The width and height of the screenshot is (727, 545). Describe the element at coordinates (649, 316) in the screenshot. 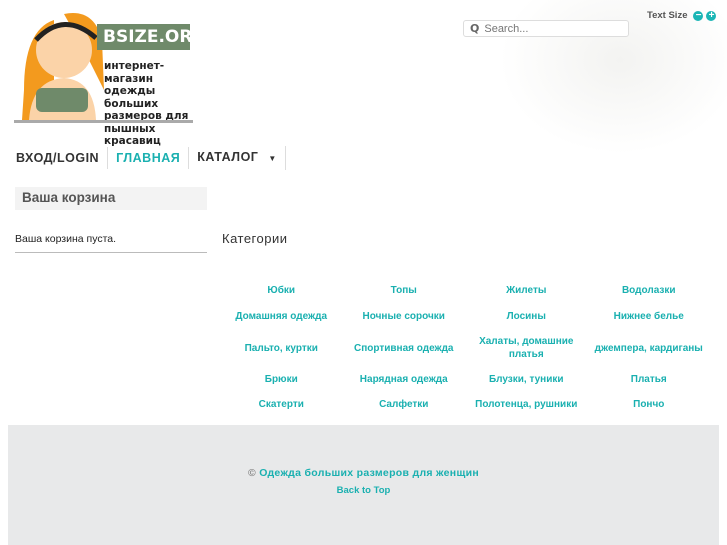

I see `category-link: Нижнее белье` at that location.